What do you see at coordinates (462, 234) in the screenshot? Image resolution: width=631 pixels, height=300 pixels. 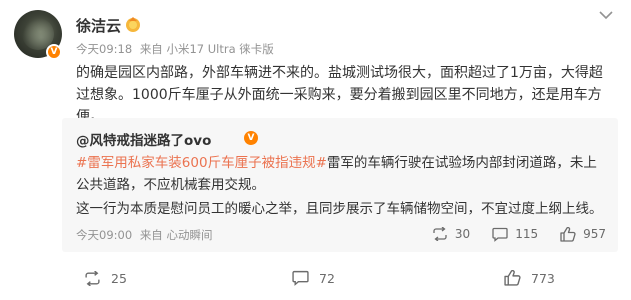 I see `repost-repost-count: 30` at bounding box center [462, 234].